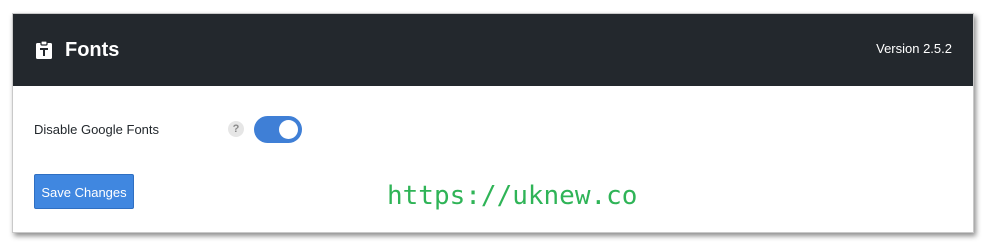 This screenshot has height=246, width=986. Describe the element at coordinates (236, 129) in the screenshot. I see `help-icon: ?` at that location.